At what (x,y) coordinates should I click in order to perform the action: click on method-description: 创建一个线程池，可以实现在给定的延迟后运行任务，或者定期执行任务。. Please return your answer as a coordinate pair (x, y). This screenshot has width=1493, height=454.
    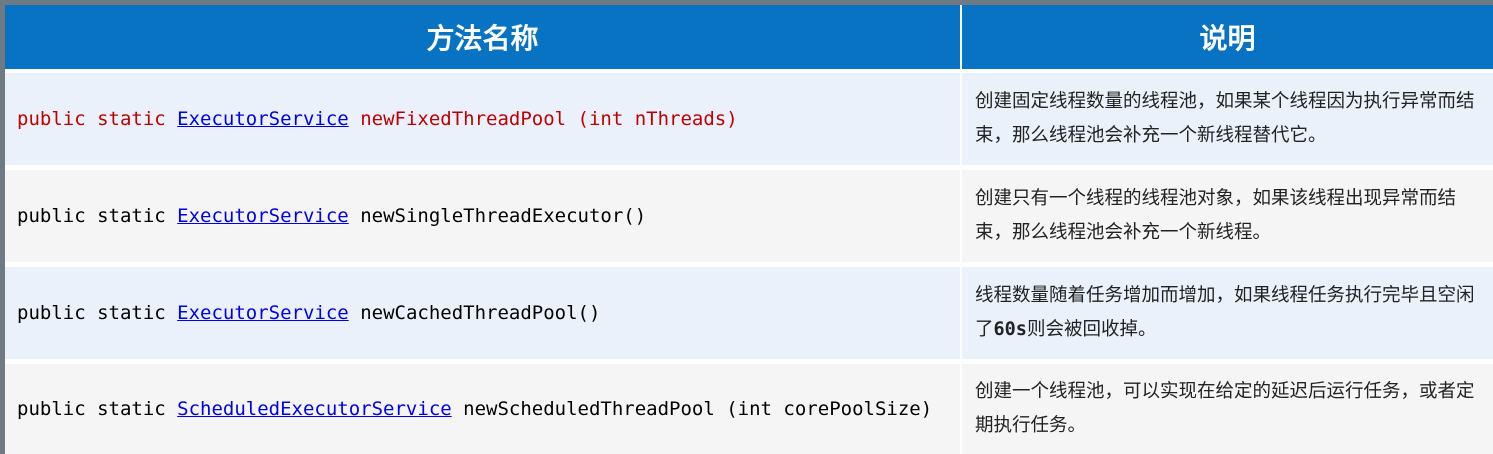
    Looking at the image, I should click on (1227, 409).